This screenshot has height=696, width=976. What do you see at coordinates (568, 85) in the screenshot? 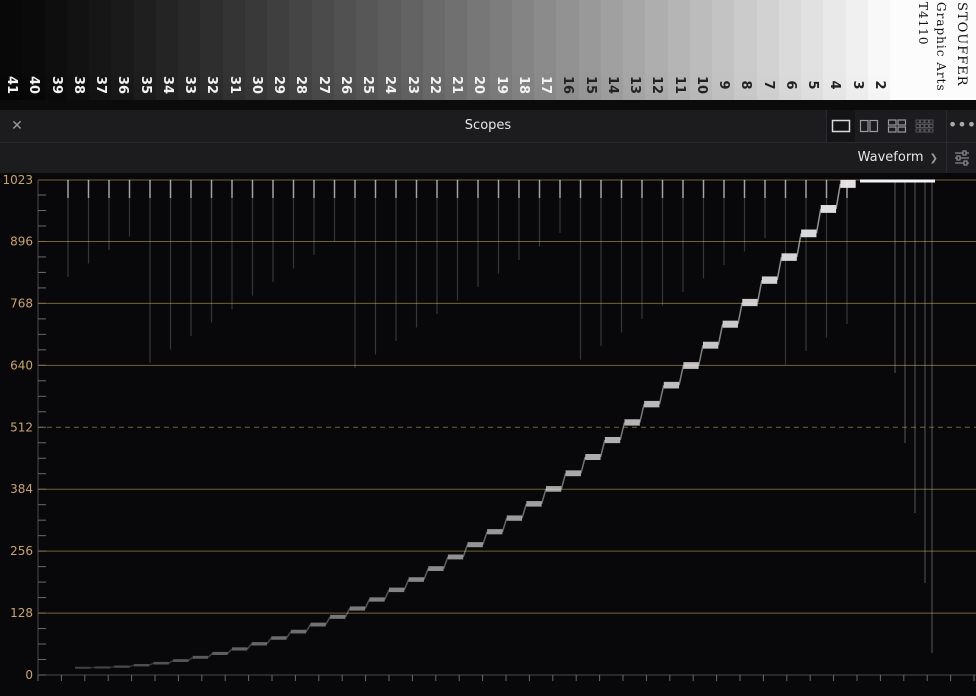
I see `wedge-step-number: 16` at bounding box center [568, 85].